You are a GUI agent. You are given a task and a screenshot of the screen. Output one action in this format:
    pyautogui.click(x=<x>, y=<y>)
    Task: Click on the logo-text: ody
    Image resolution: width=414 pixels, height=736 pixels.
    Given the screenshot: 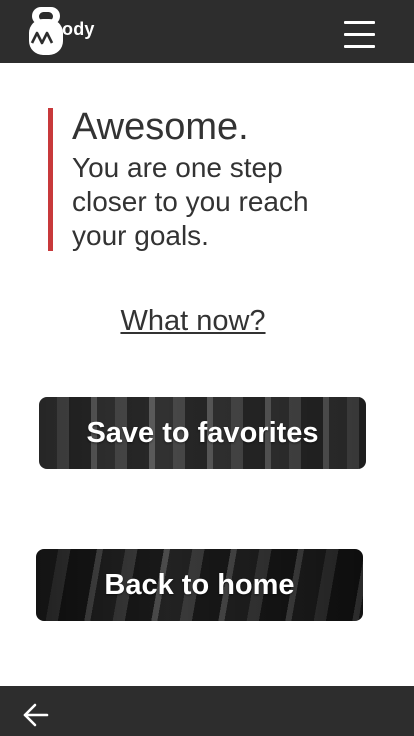 What is the action you would take?
    pyautogui.click(x=78, y=29)
    